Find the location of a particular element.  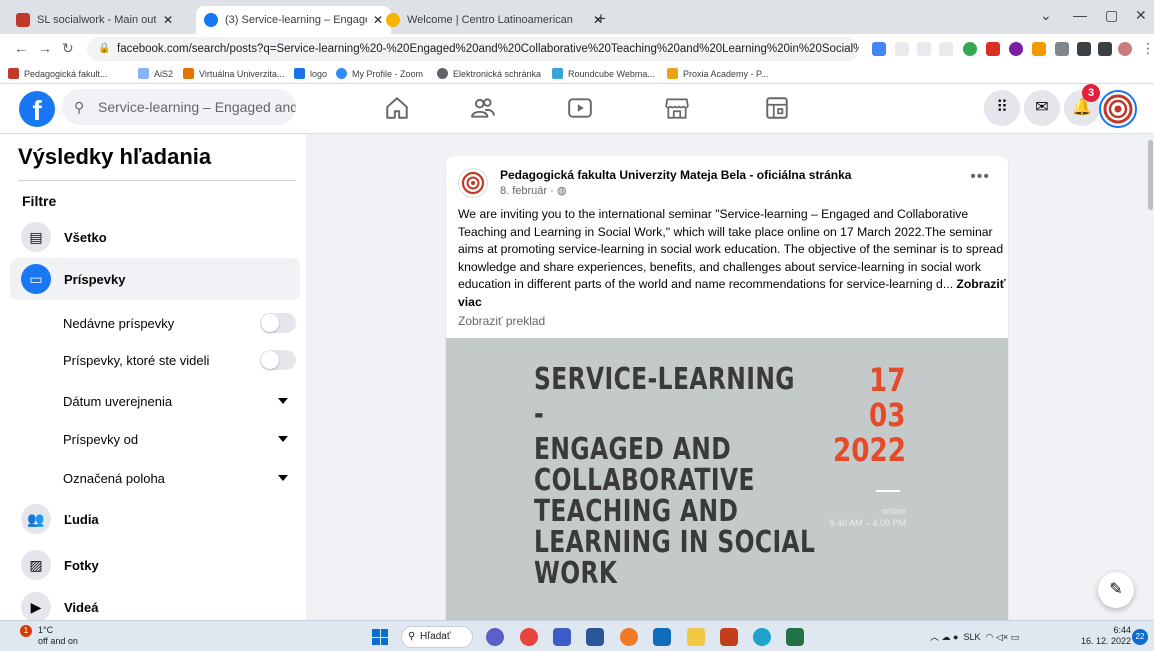

sidebar-item-photos: ▨ Fotky is located at coordinates (155, 565).